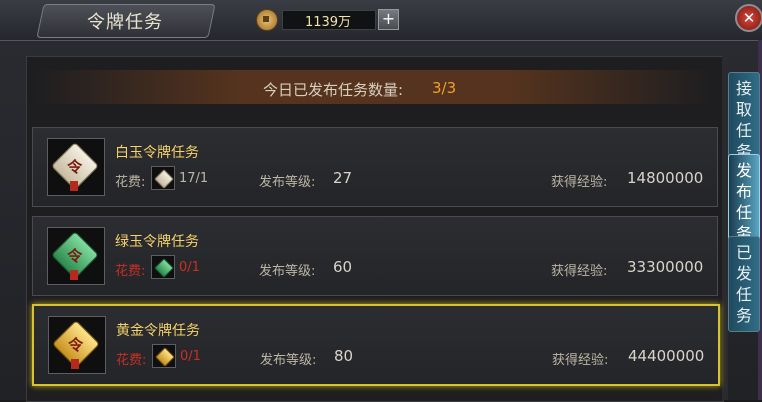 The width and height of the screenshot is (762, 402). What do you see at coordinates (267, 20) in the screenshot?
I see `coin-icon` at bounding box center [267, 20].